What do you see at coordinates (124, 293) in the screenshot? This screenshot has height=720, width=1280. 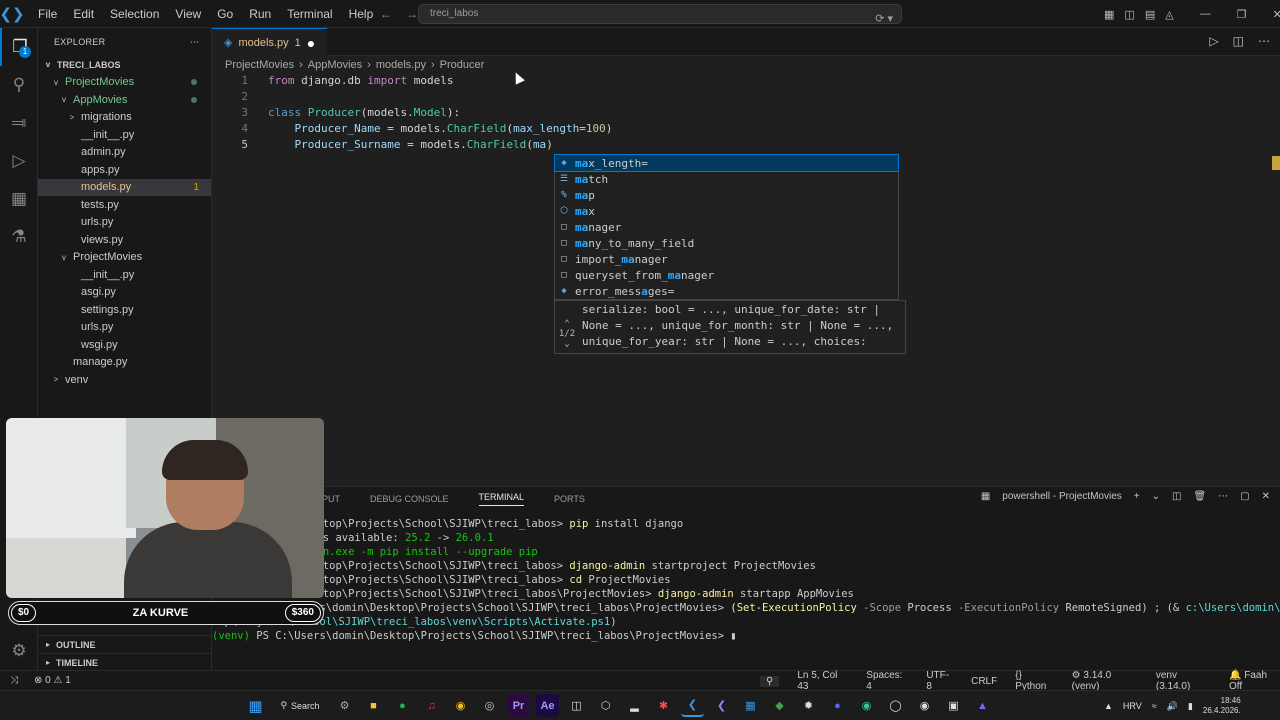 I see `tree-file: asgi.py` at bounding box center [124, 293].